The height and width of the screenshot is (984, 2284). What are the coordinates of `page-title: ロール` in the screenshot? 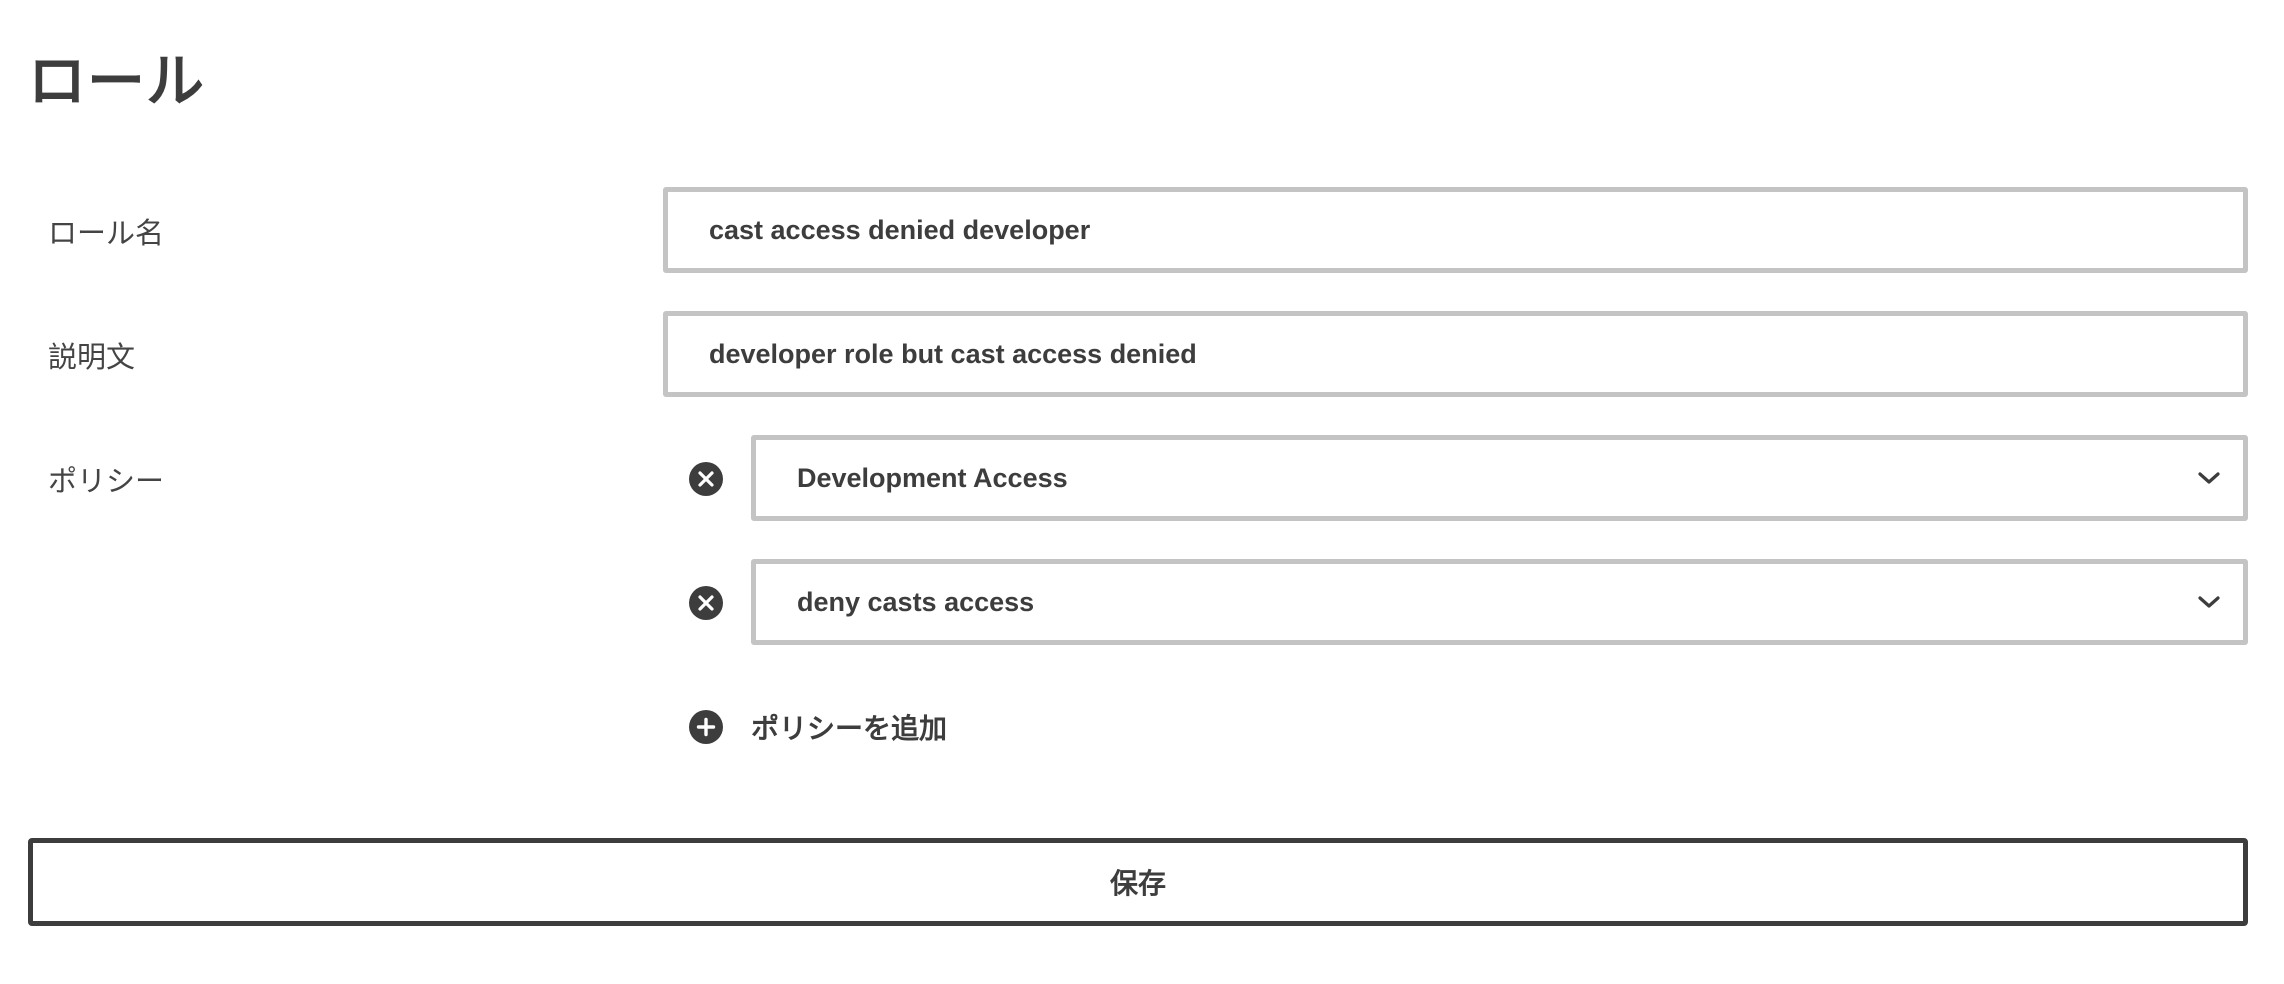 It's located at (117, 81).